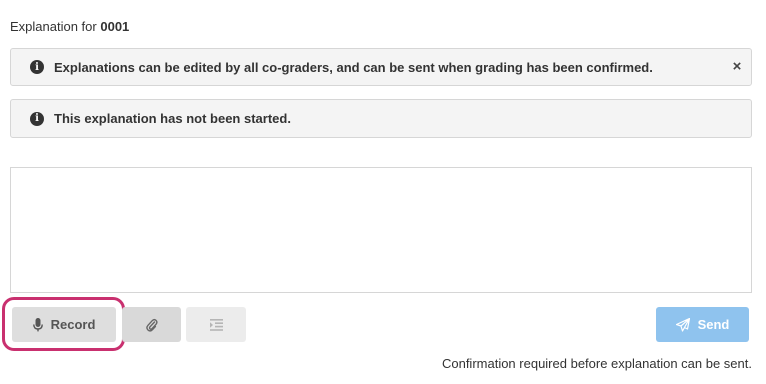 This screenshot has height=384, width=766. I want to click on send-button: Send, so click(702, 324).